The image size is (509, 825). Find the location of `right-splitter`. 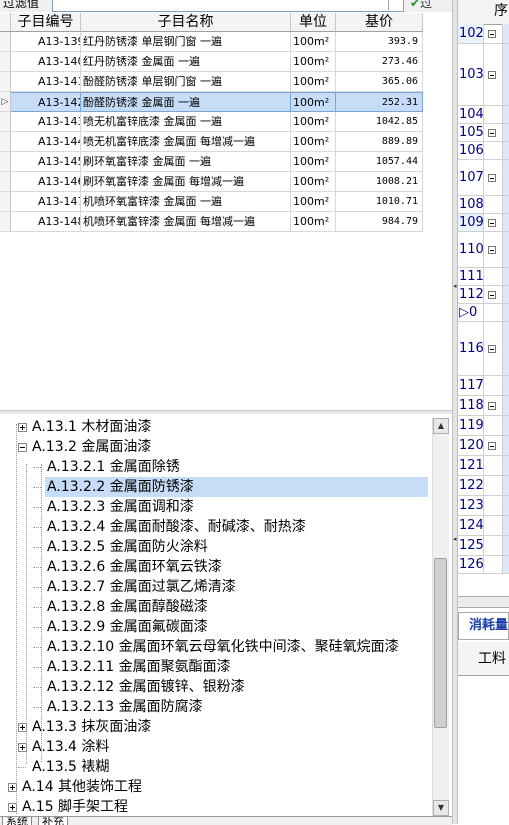

right-splitter is located at coordinates (483, 602).